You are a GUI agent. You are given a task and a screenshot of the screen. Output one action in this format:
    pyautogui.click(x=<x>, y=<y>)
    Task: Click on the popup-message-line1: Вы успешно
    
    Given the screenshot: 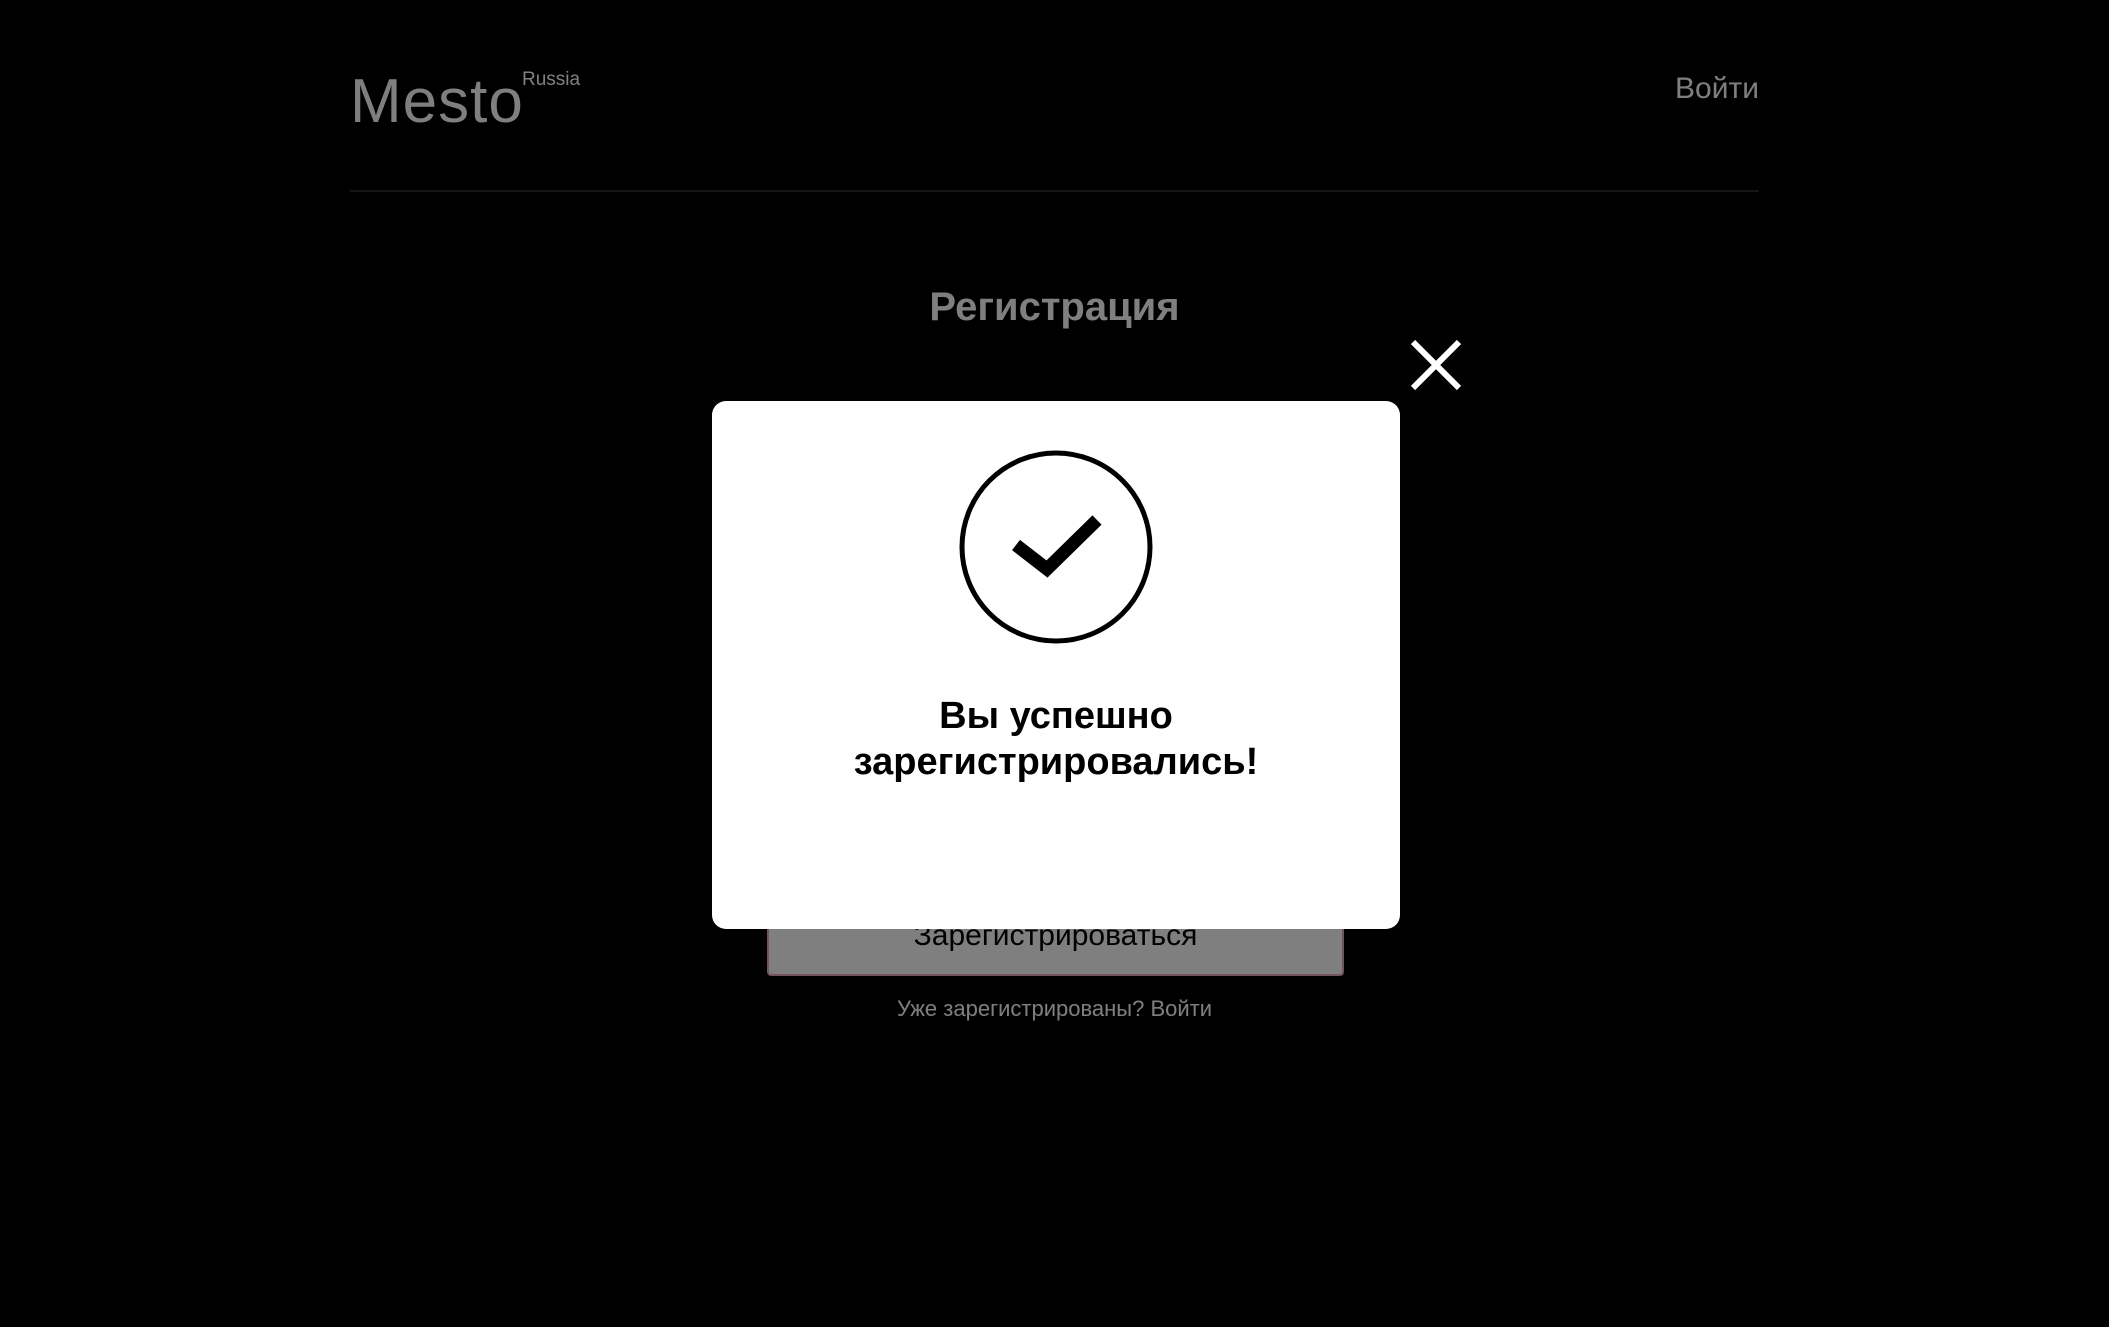 What is the action you would take?
    pyautogui.click(x=1056, y=716)
    